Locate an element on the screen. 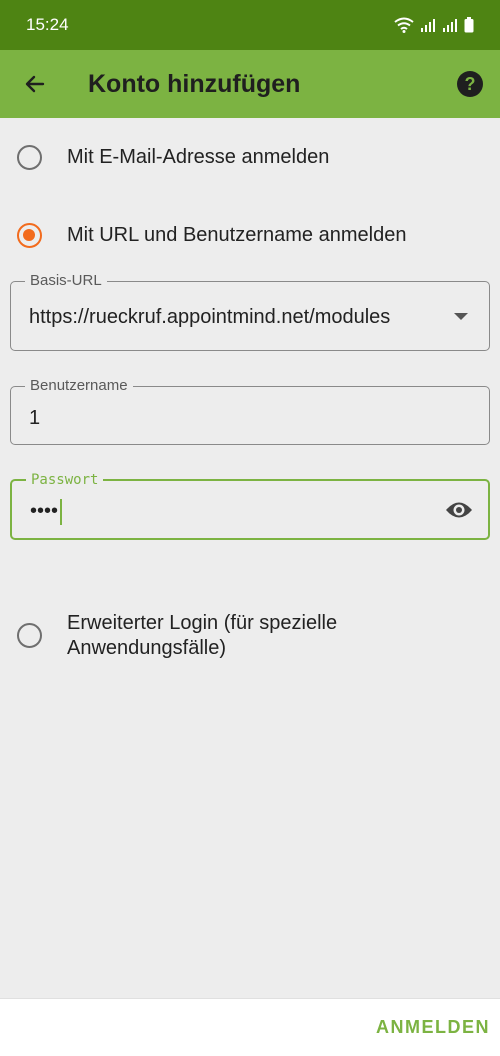 The height and width of the screenshot is (1056, 500). password-value-wrap: •••• is located at coordinates (220, 511).